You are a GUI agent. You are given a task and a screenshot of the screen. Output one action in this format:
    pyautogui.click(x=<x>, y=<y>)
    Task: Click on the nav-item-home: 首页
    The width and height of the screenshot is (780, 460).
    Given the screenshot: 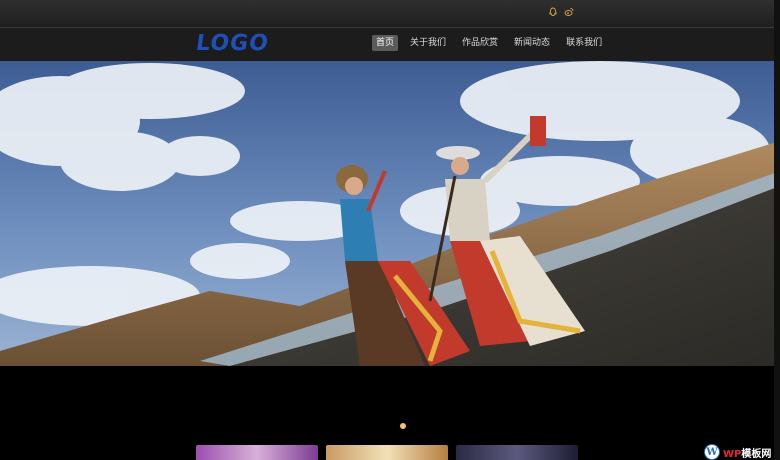 What is the action you would take?
    pyautogui.click(x=385, y=43)
    